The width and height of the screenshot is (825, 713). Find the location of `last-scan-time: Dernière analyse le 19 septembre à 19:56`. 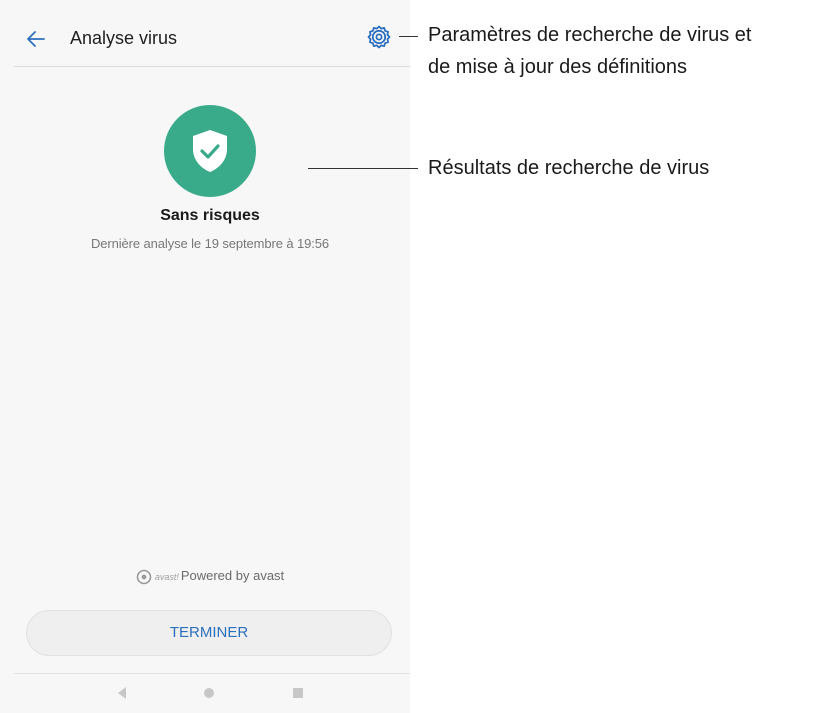

last-scan-time: Dernière analyse le 19 septembre à 19:56 is located at coordinates (210, 243).